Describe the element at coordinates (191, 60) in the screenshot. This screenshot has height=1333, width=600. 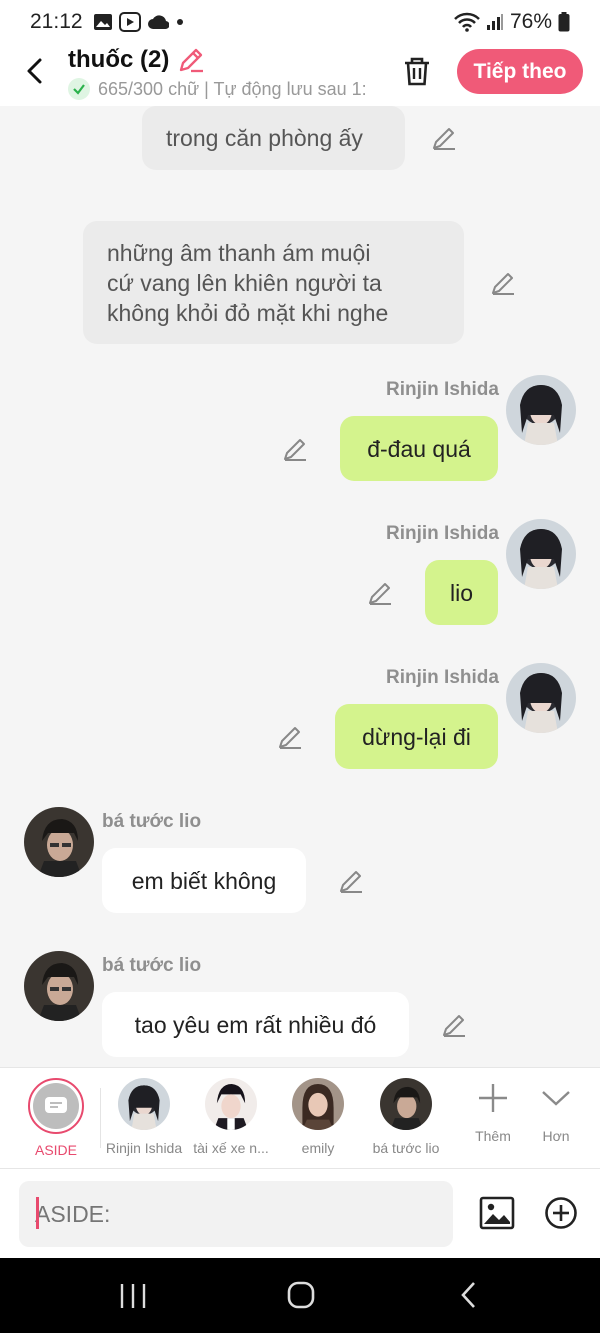
I see `edit-title-icon` at that location.